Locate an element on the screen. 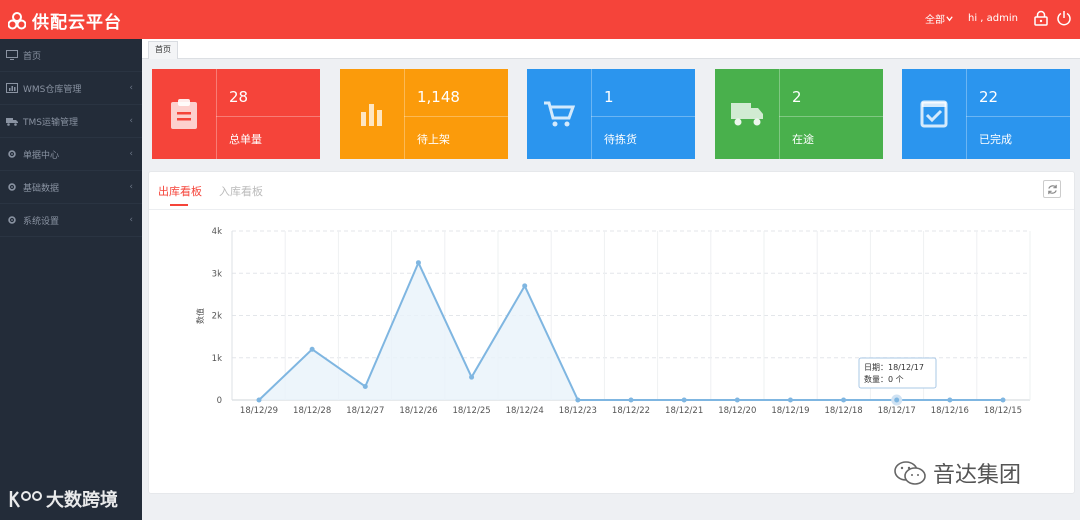 The width and height of the screenshot is (1080, 520). x-tick-label: 18/12/25 is located at coordinates (471, 411).